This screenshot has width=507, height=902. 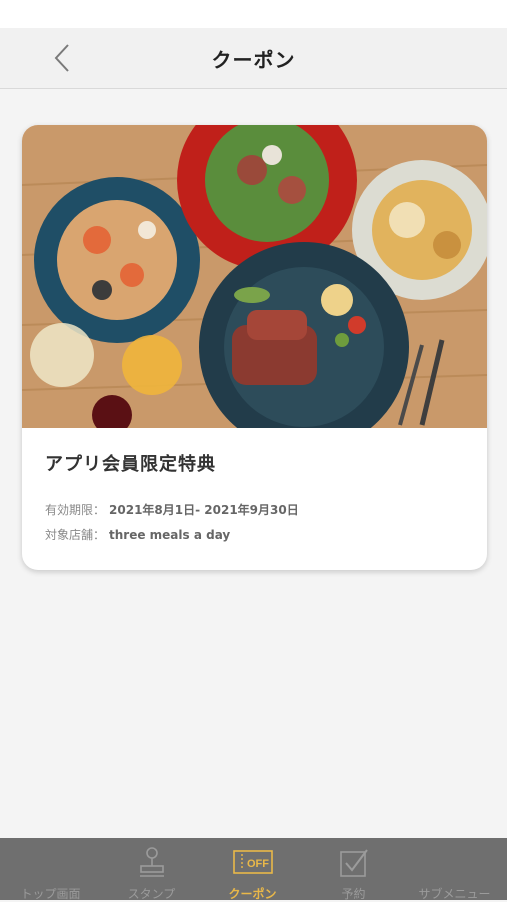 I want to click on tab-reservation-label: 予約, so click(x=353, y=894).